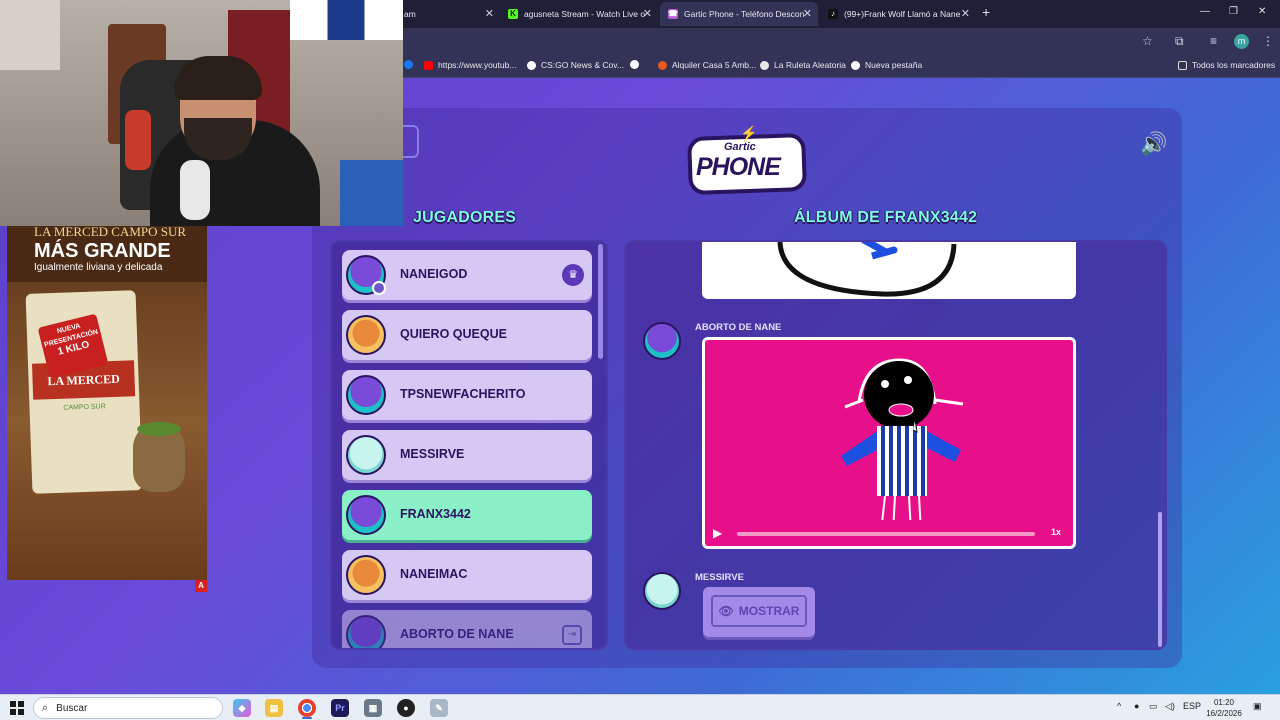  Describe the element at coordinates (1182, 65) in the screenshot. I see `folder-icon` at that location.